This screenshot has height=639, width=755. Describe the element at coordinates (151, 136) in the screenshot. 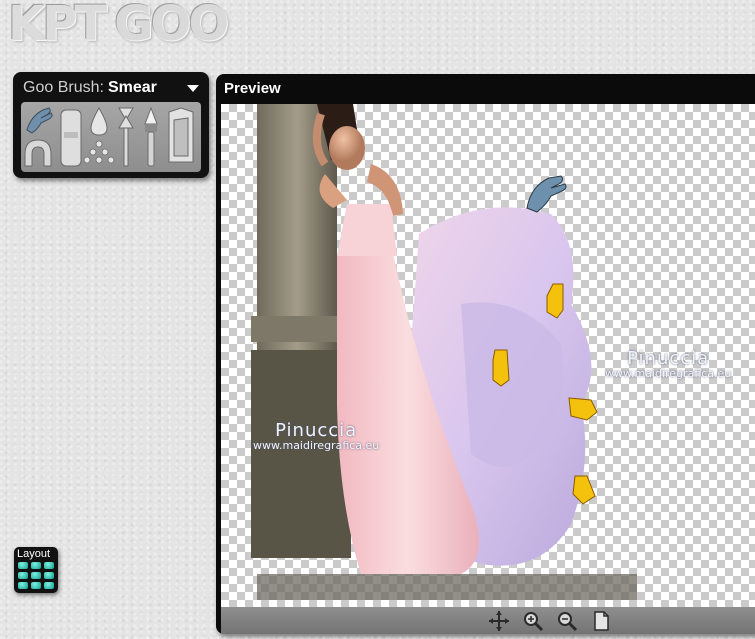

I see `brush-icon` at that location.